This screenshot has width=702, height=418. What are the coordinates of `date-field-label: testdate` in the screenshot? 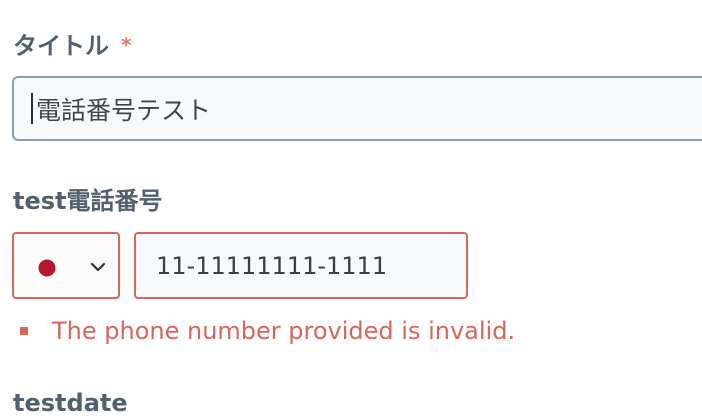 It's located at (70, 403).